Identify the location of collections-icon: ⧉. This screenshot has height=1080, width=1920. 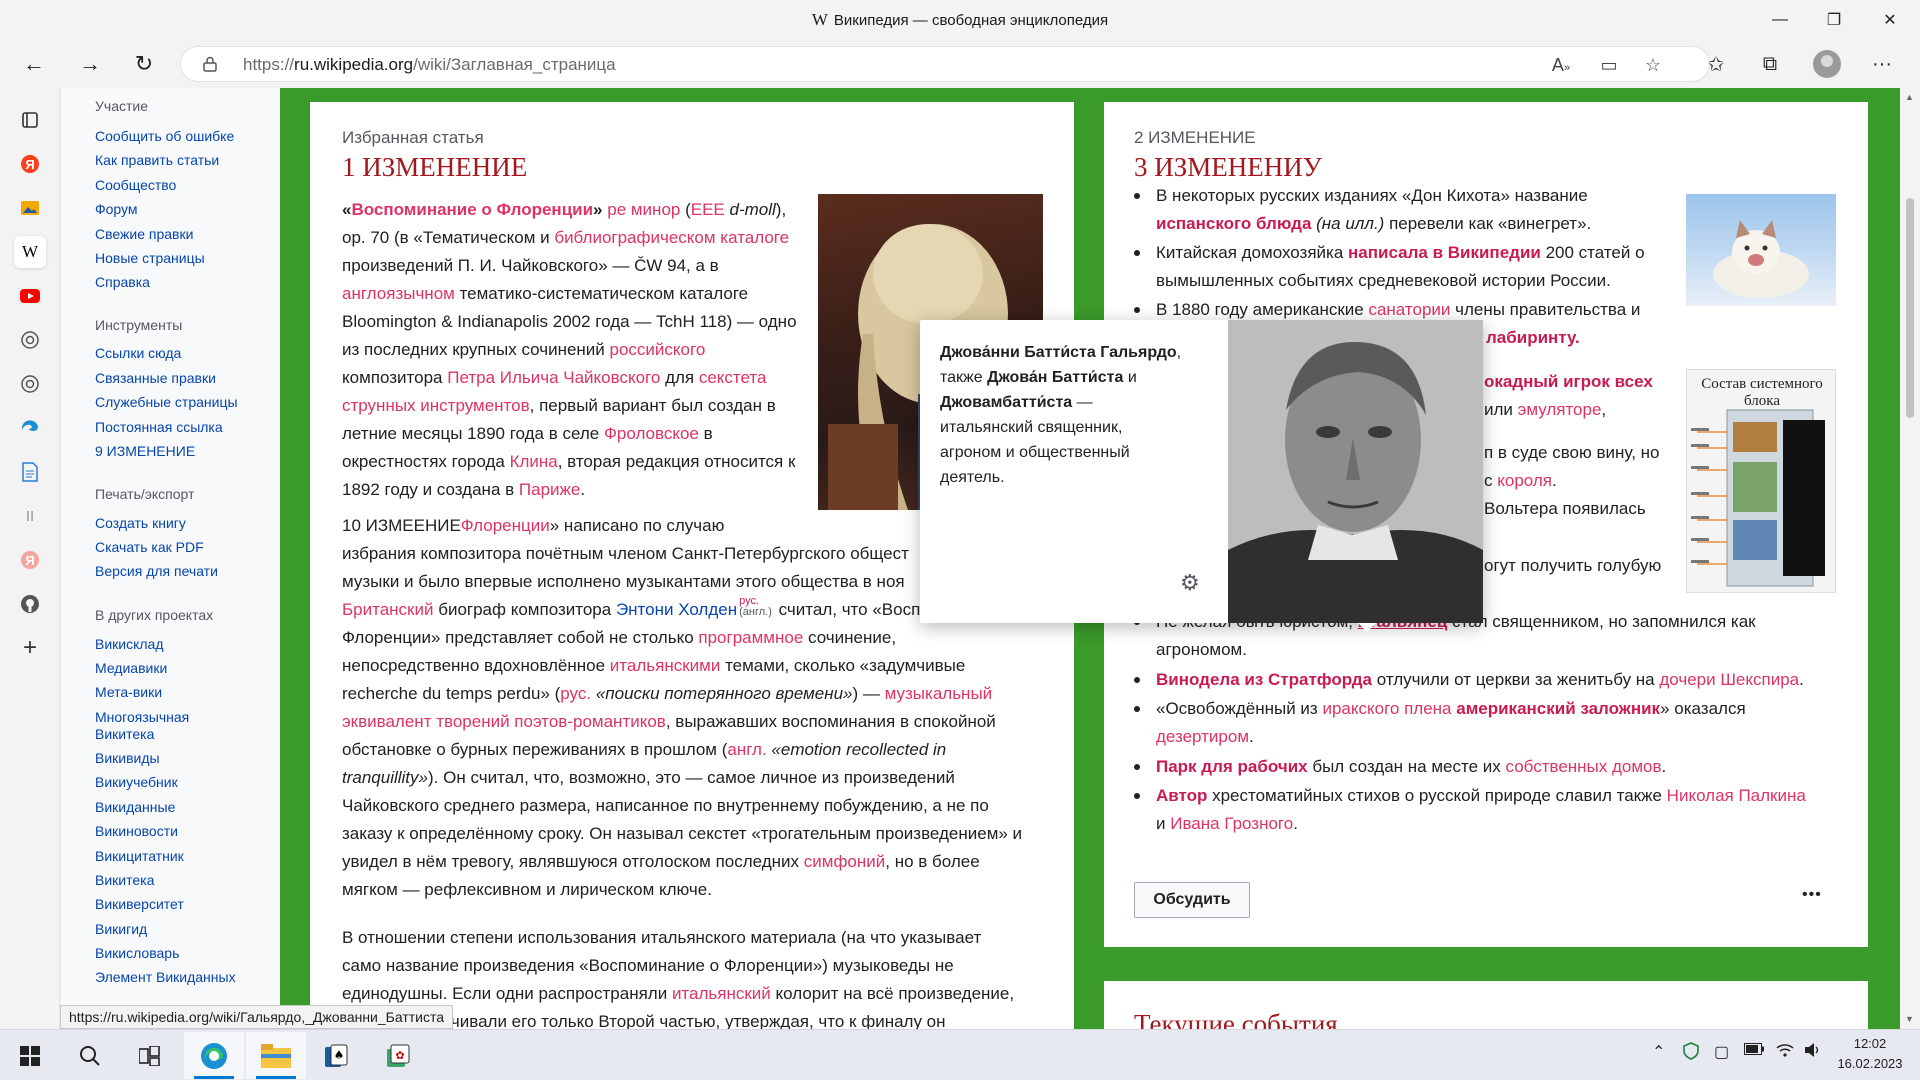
(1770, 64).